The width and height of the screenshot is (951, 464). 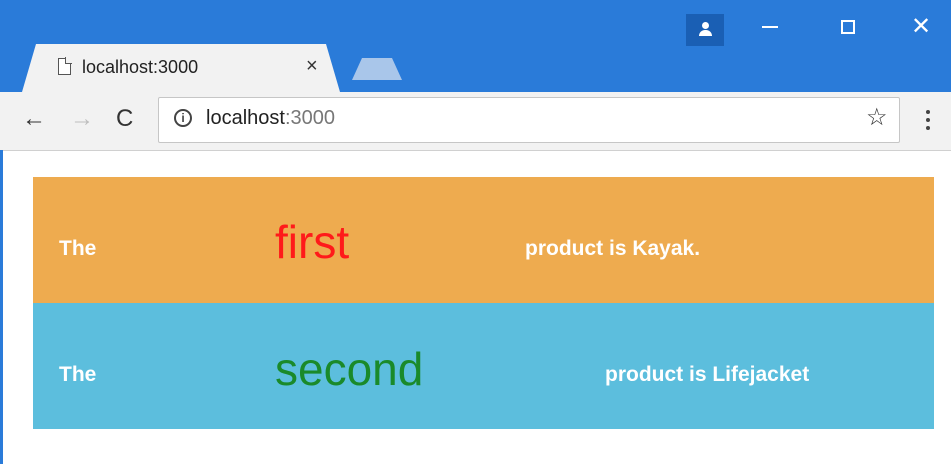 I want to click on profile-icon, so click(x=705, y=30).